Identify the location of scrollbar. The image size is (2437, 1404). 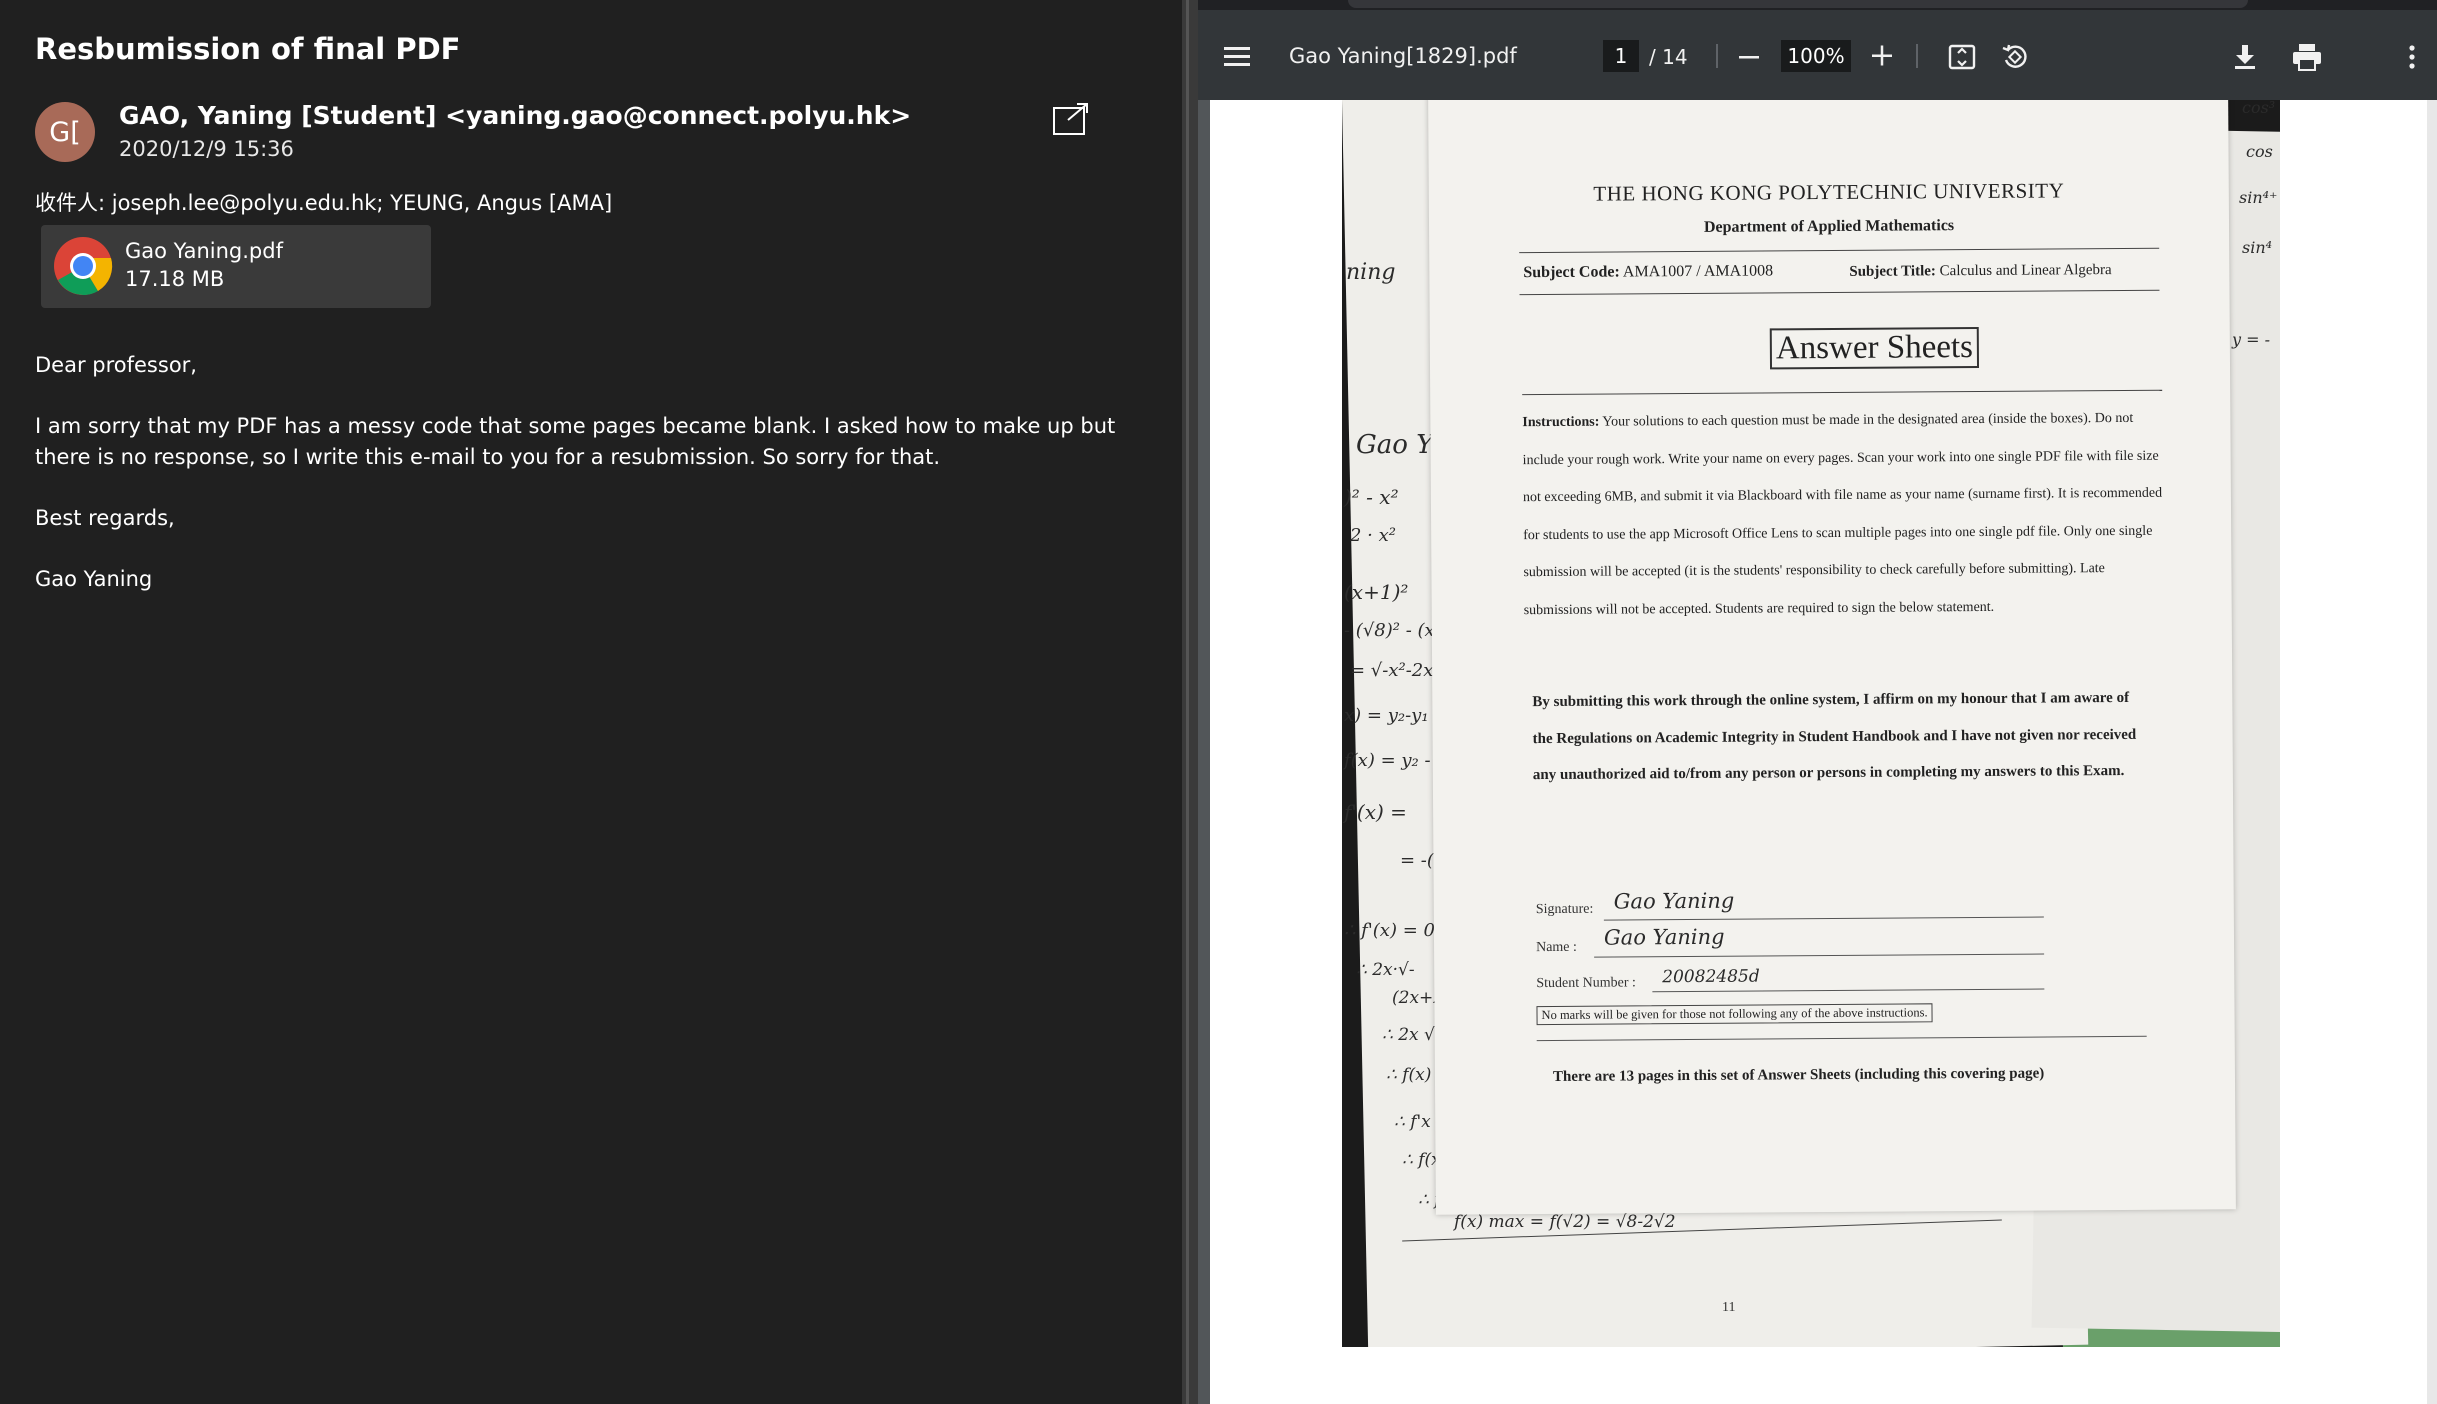
(2432, 752).